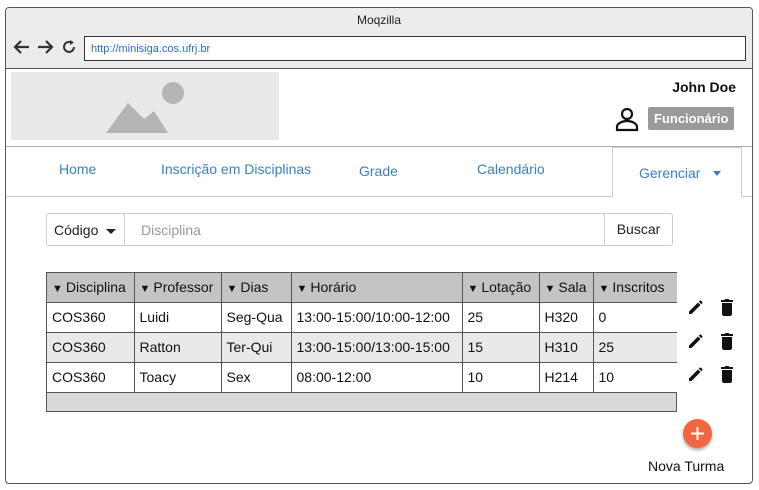 This screenshot has width=759, height=490. Describe the element at coordinates (377, 317) in the screenshot. I see `cell-horario: 13:00-15:00/10:00-12:00` at that location.